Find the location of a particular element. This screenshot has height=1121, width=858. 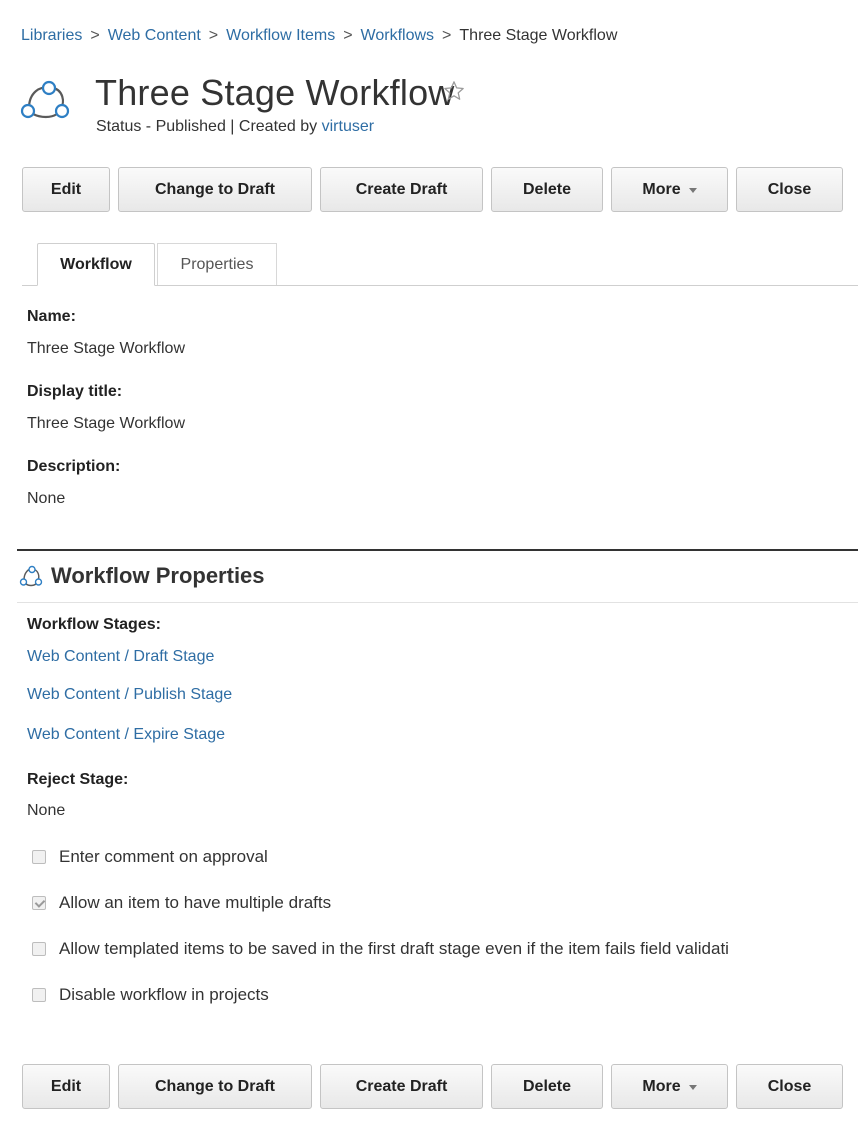

section-title: Workflow Properties is located at coordinates (158, 575).